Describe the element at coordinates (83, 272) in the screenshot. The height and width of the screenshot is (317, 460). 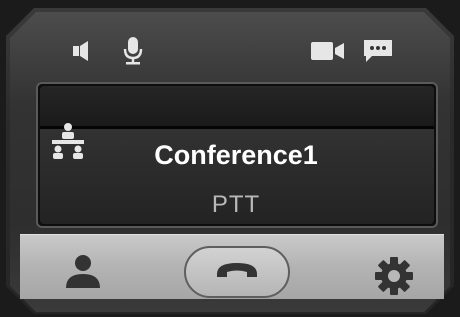
I see `contact-person-icon` at that location.